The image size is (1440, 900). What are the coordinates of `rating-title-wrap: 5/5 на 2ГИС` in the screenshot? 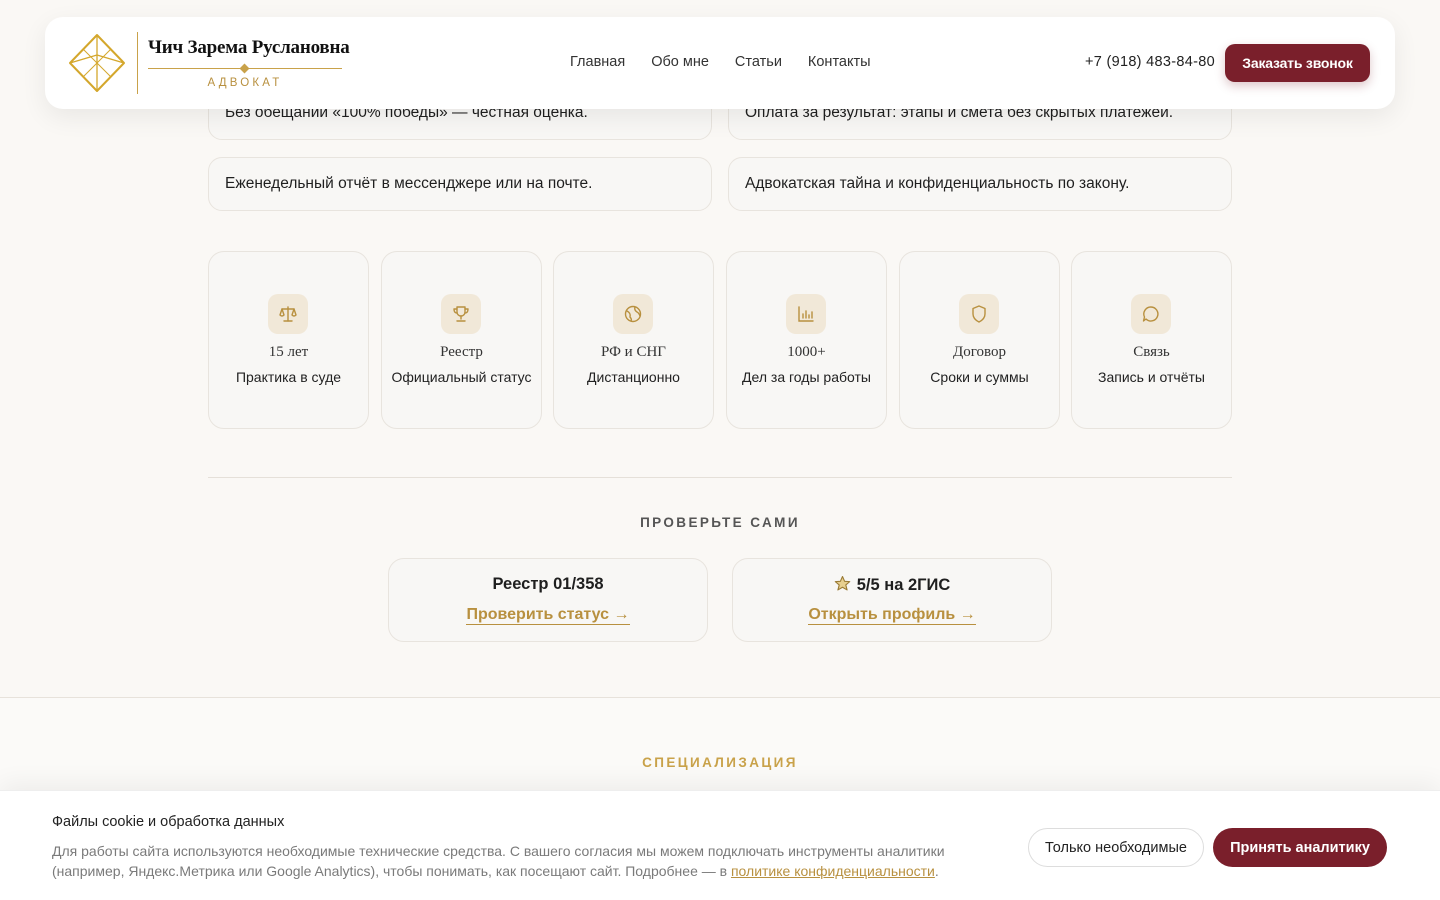 It's located at (892, 585).